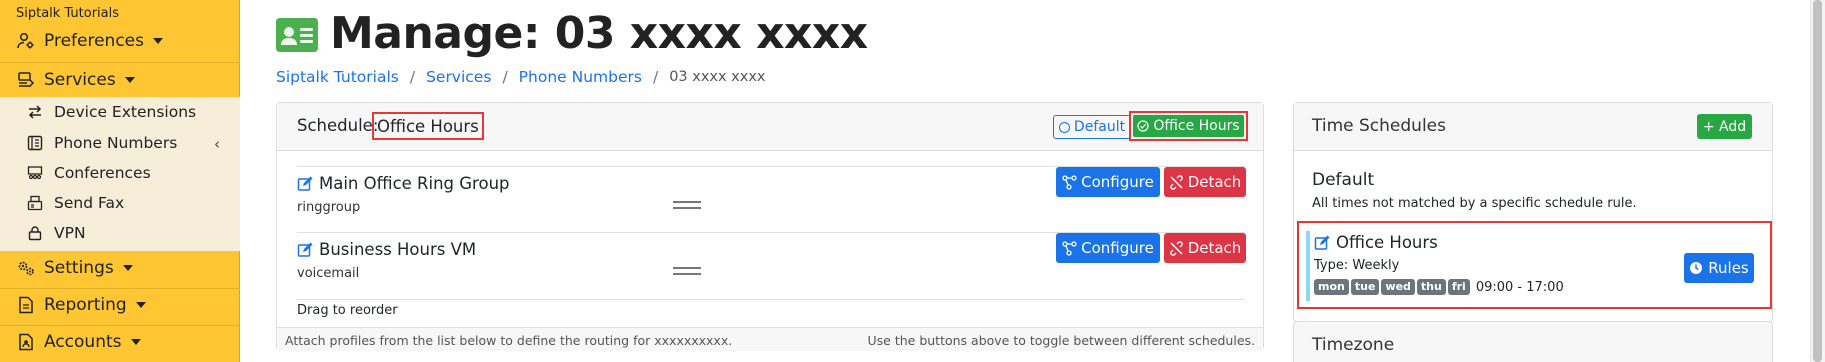 The image size is (1825, 362). Describe the element at coordinates (35, 203) in the screenshot. I see `fax-icon` at that location.